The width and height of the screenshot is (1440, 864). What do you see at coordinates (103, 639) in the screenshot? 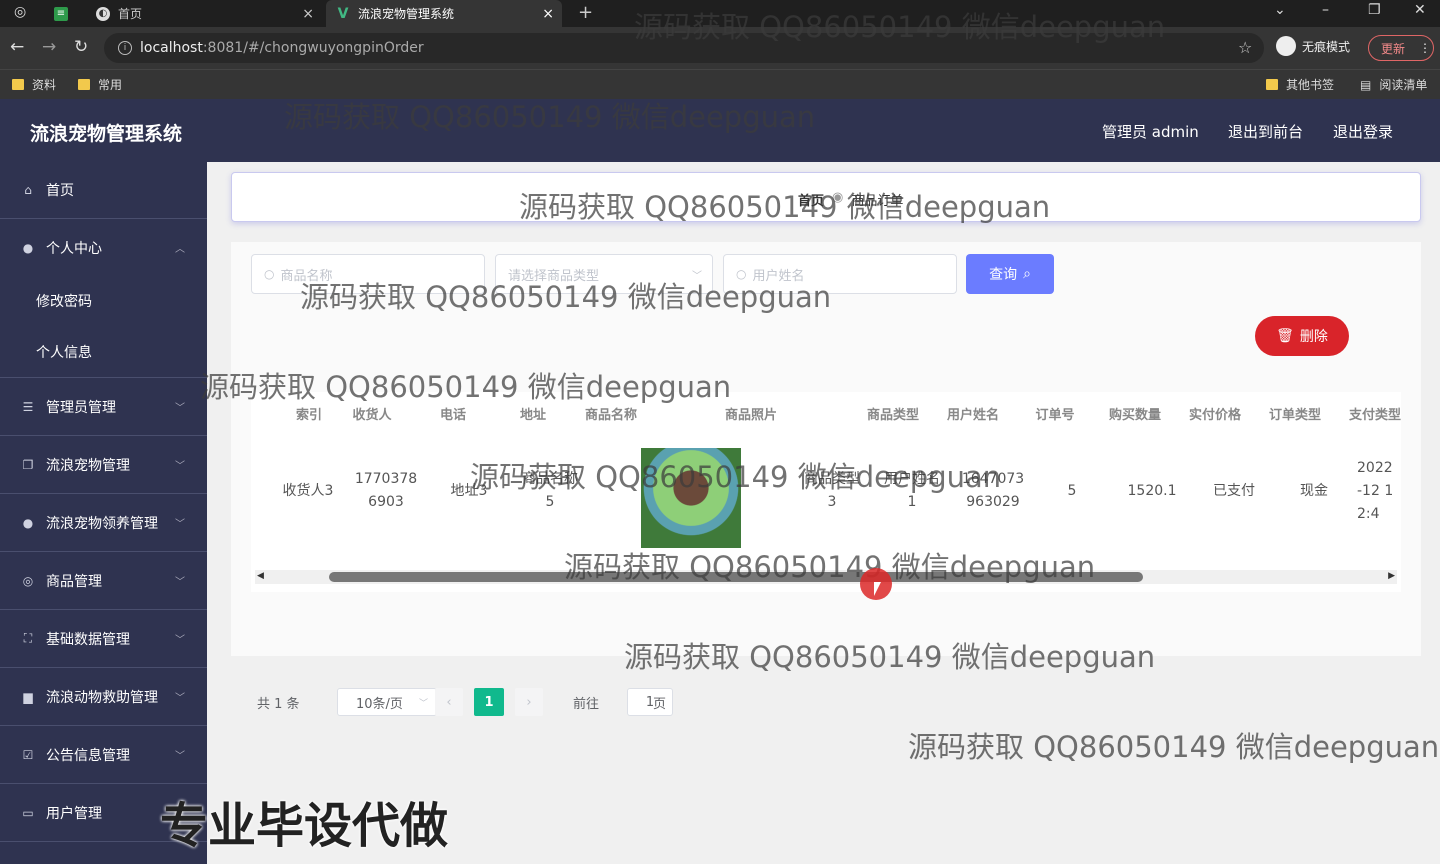
I see `sidebar-item-base-data-management: ⛶ 基础数据管理 ﹀` at bounding box center [103, 639].